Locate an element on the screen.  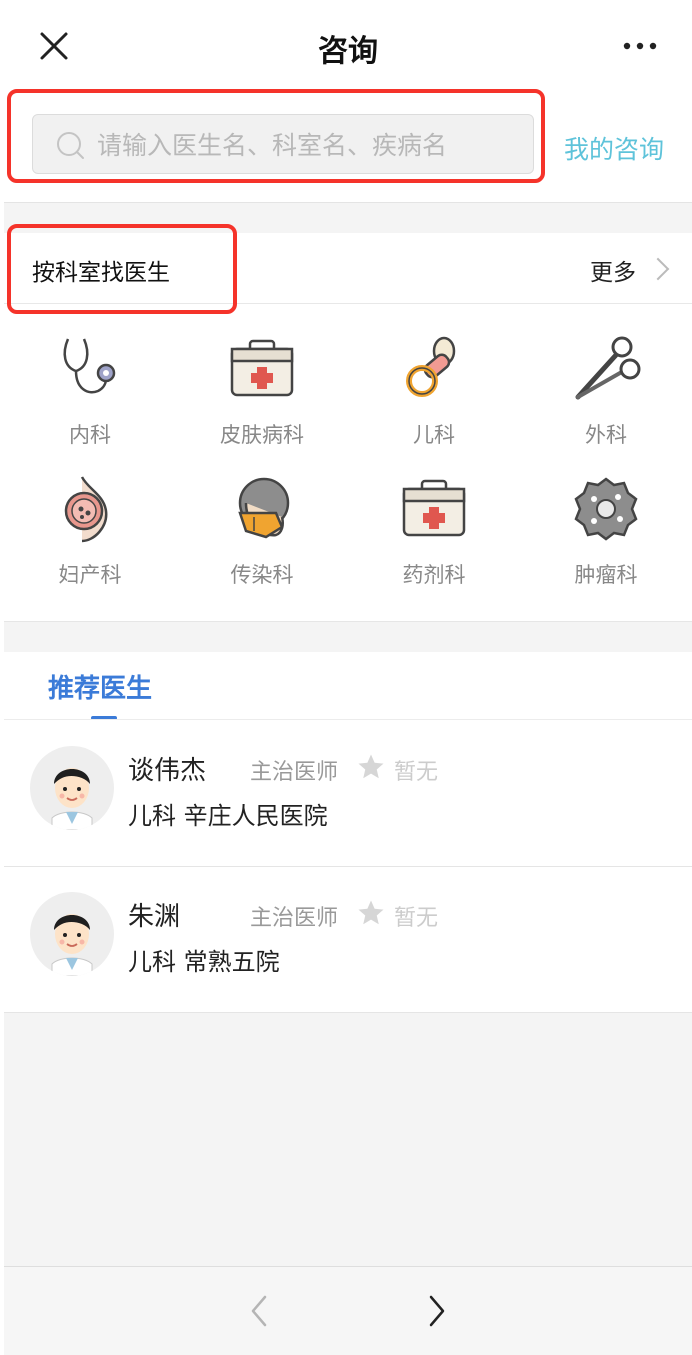
department-item-infectious: 传染科 is located at coordinates (262, 523).